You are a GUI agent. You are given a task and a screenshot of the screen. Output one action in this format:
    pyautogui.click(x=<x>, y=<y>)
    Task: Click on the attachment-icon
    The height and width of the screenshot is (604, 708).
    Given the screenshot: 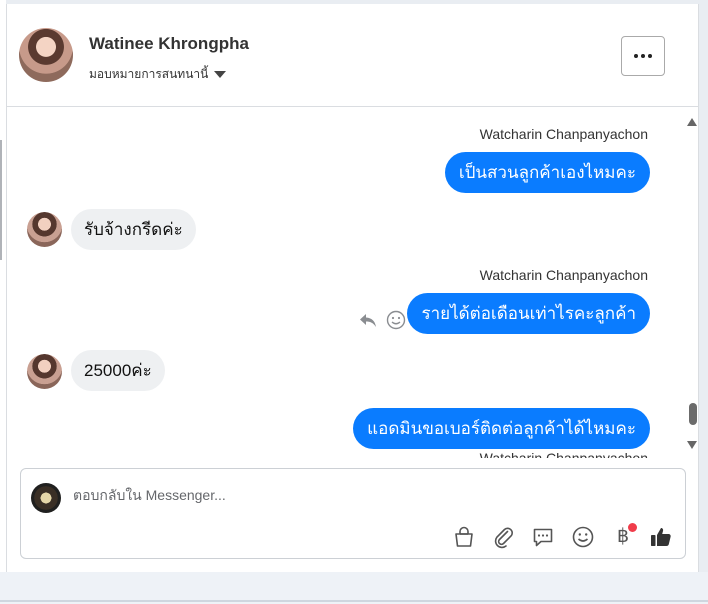 What is the action you would take?
    pyautogui.click(x=504, y=537)
    